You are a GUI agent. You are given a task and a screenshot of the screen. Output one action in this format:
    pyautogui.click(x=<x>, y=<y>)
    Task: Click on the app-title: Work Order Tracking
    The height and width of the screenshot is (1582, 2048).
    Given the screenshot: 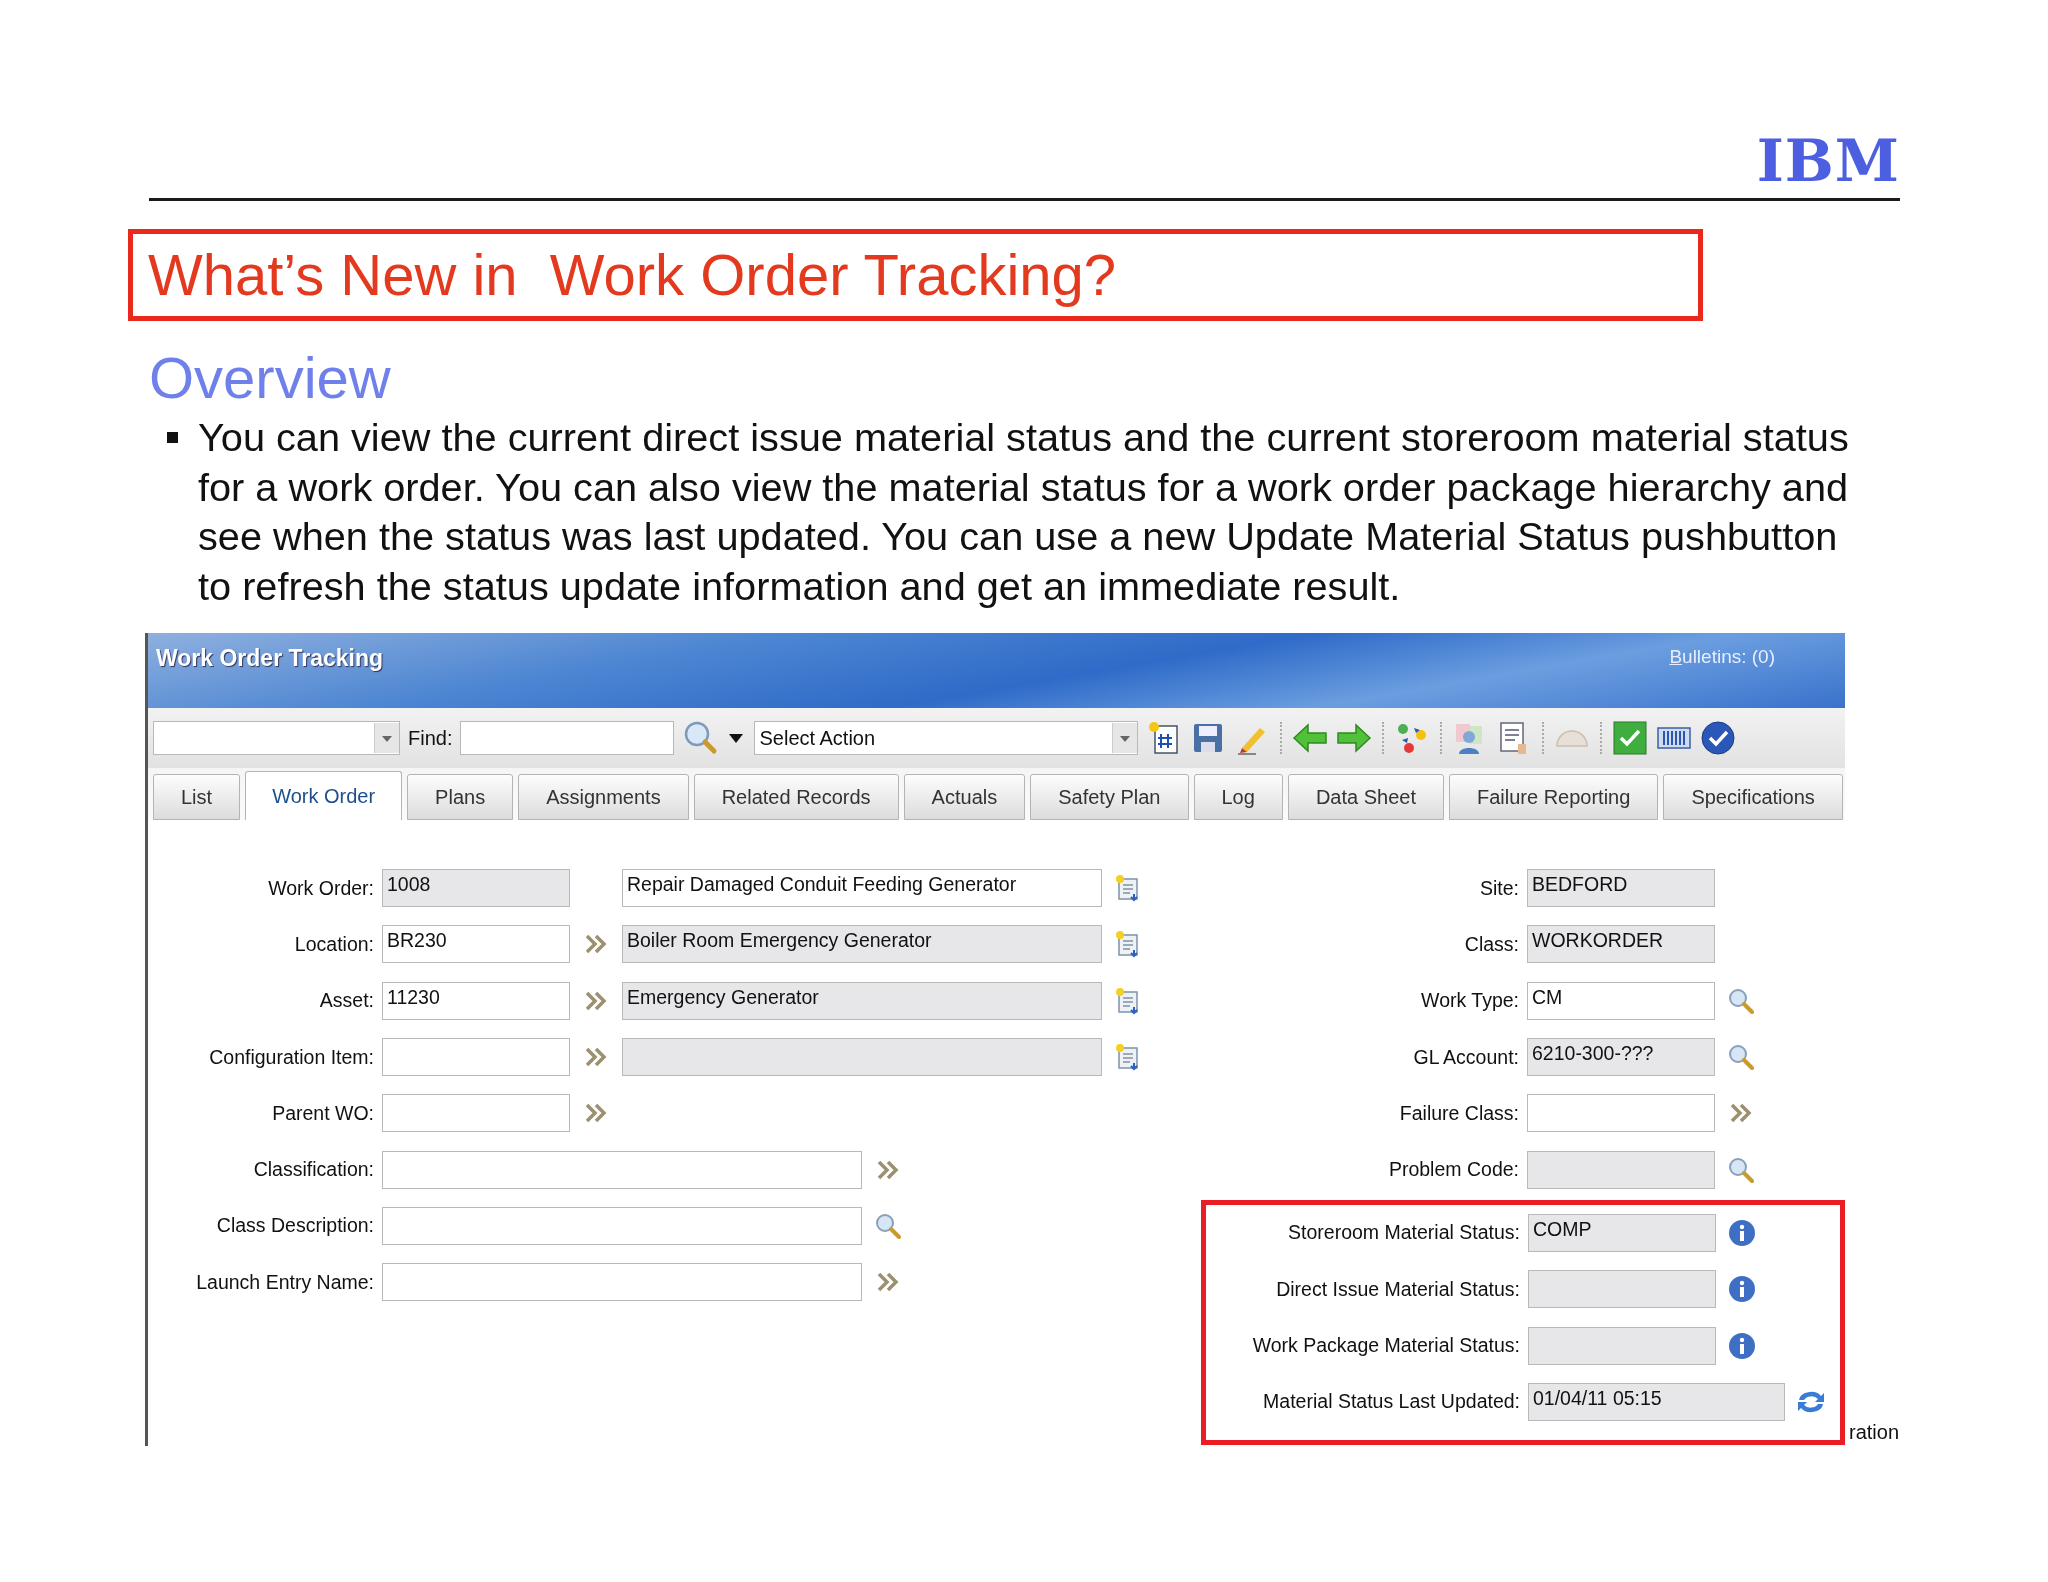 What is the action you would take?
    pyautogui.click(x=270, y=658)
    